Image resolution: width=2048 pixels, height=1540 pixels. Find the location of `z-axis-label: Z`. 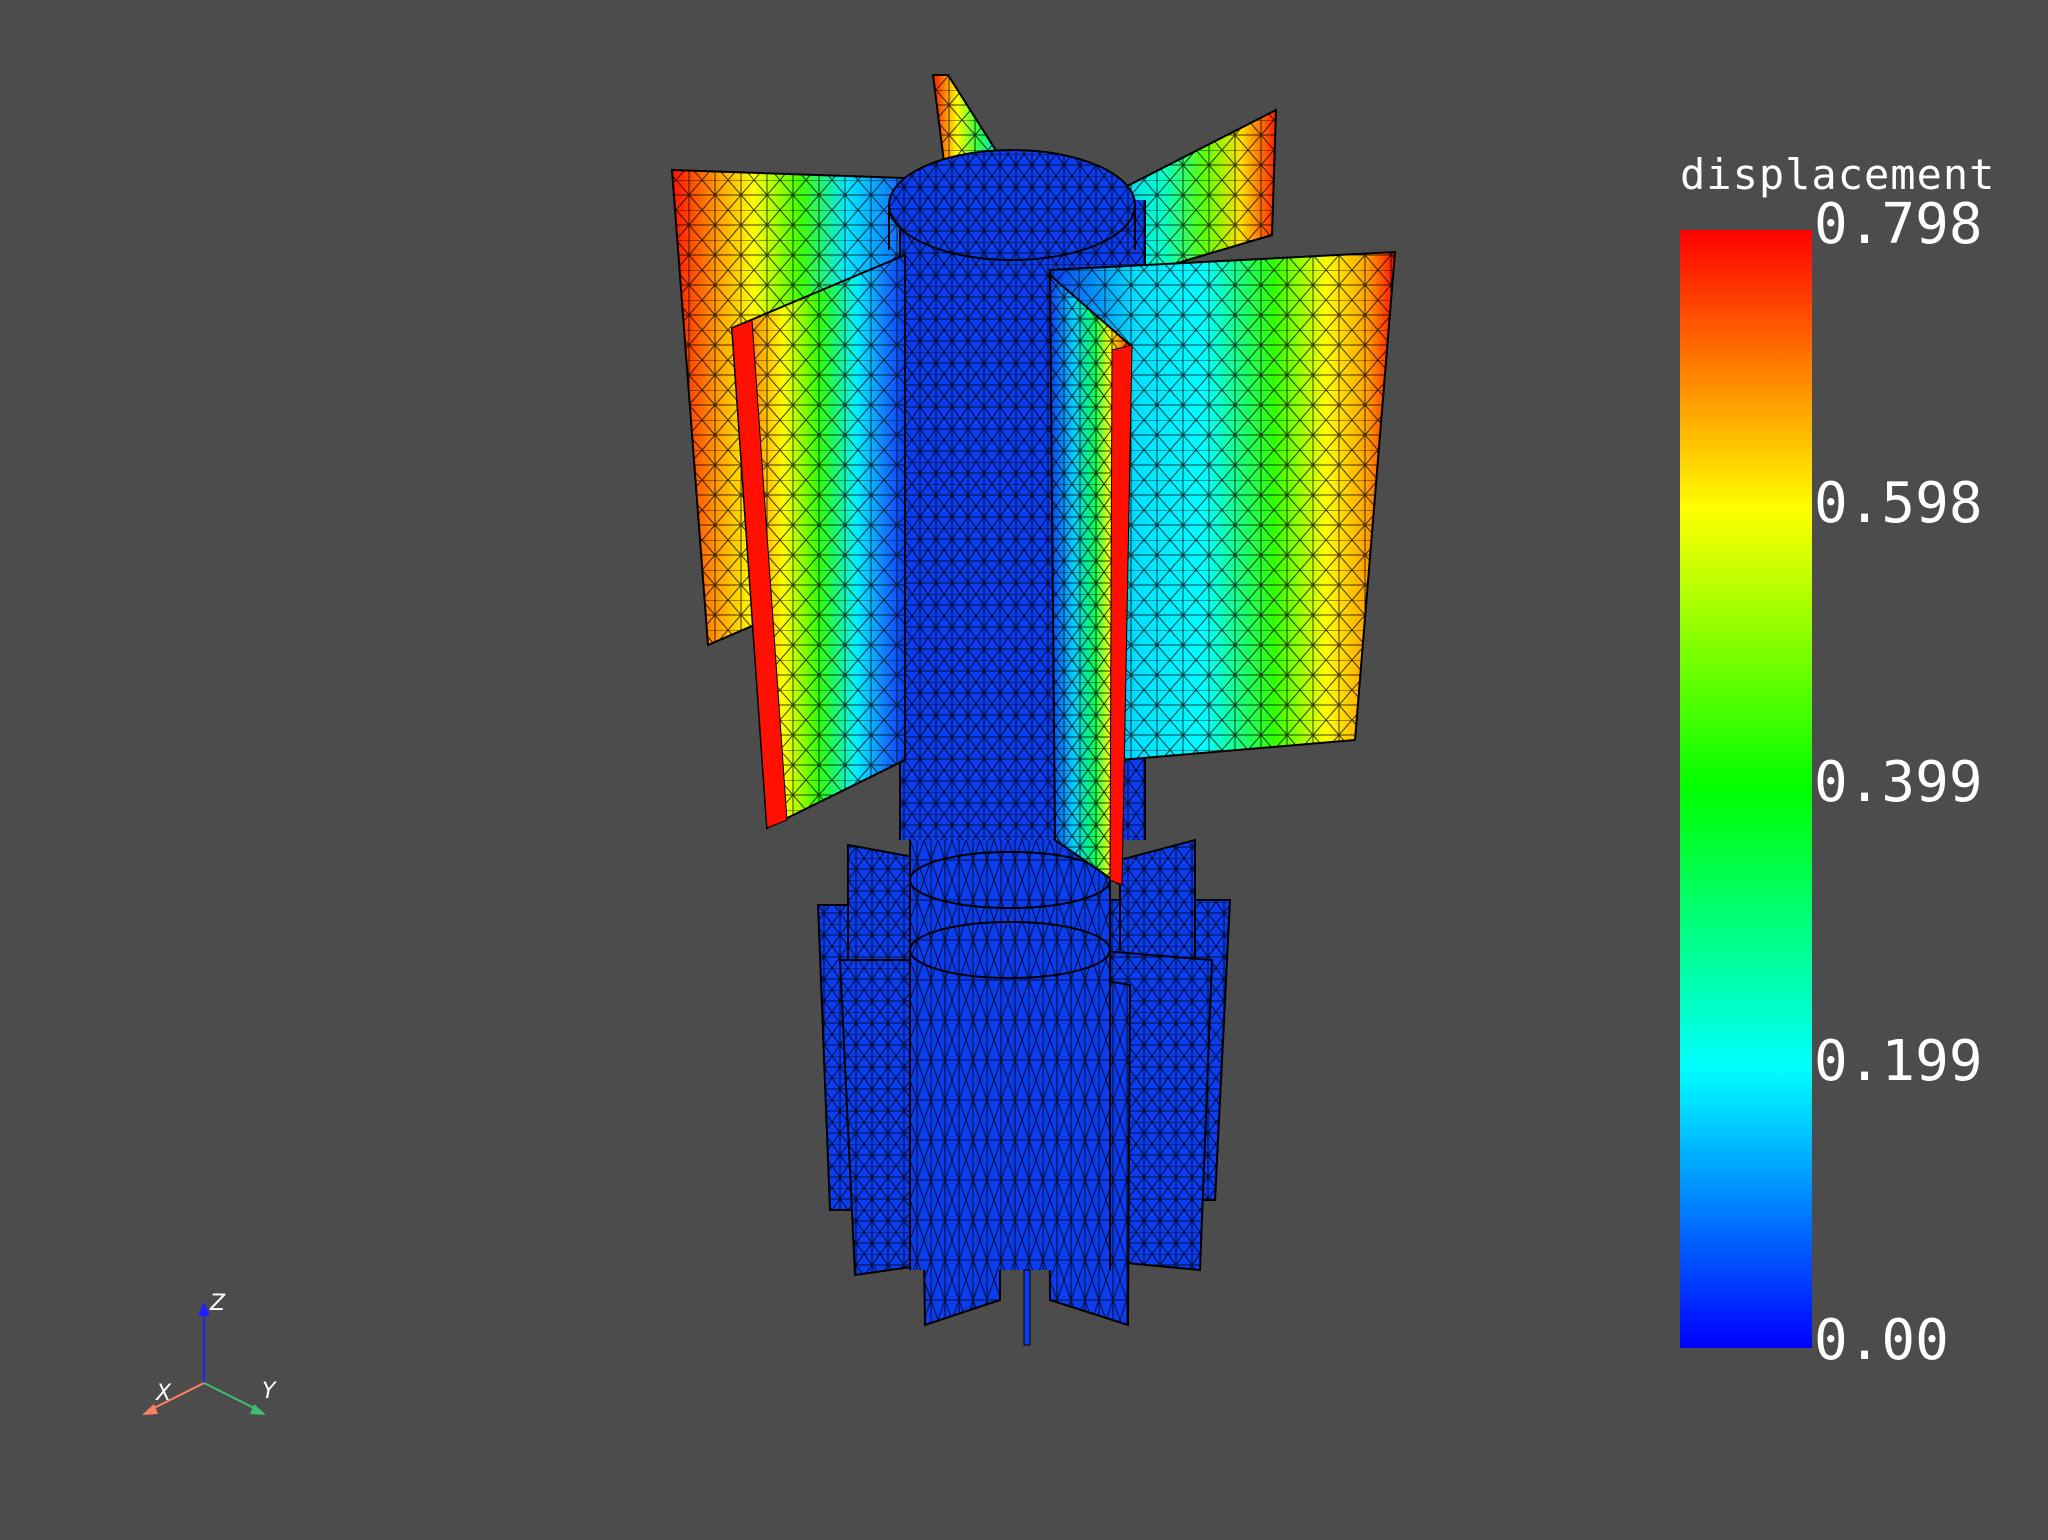

z-axis-label: Z is located at coordinates (217, 1303).